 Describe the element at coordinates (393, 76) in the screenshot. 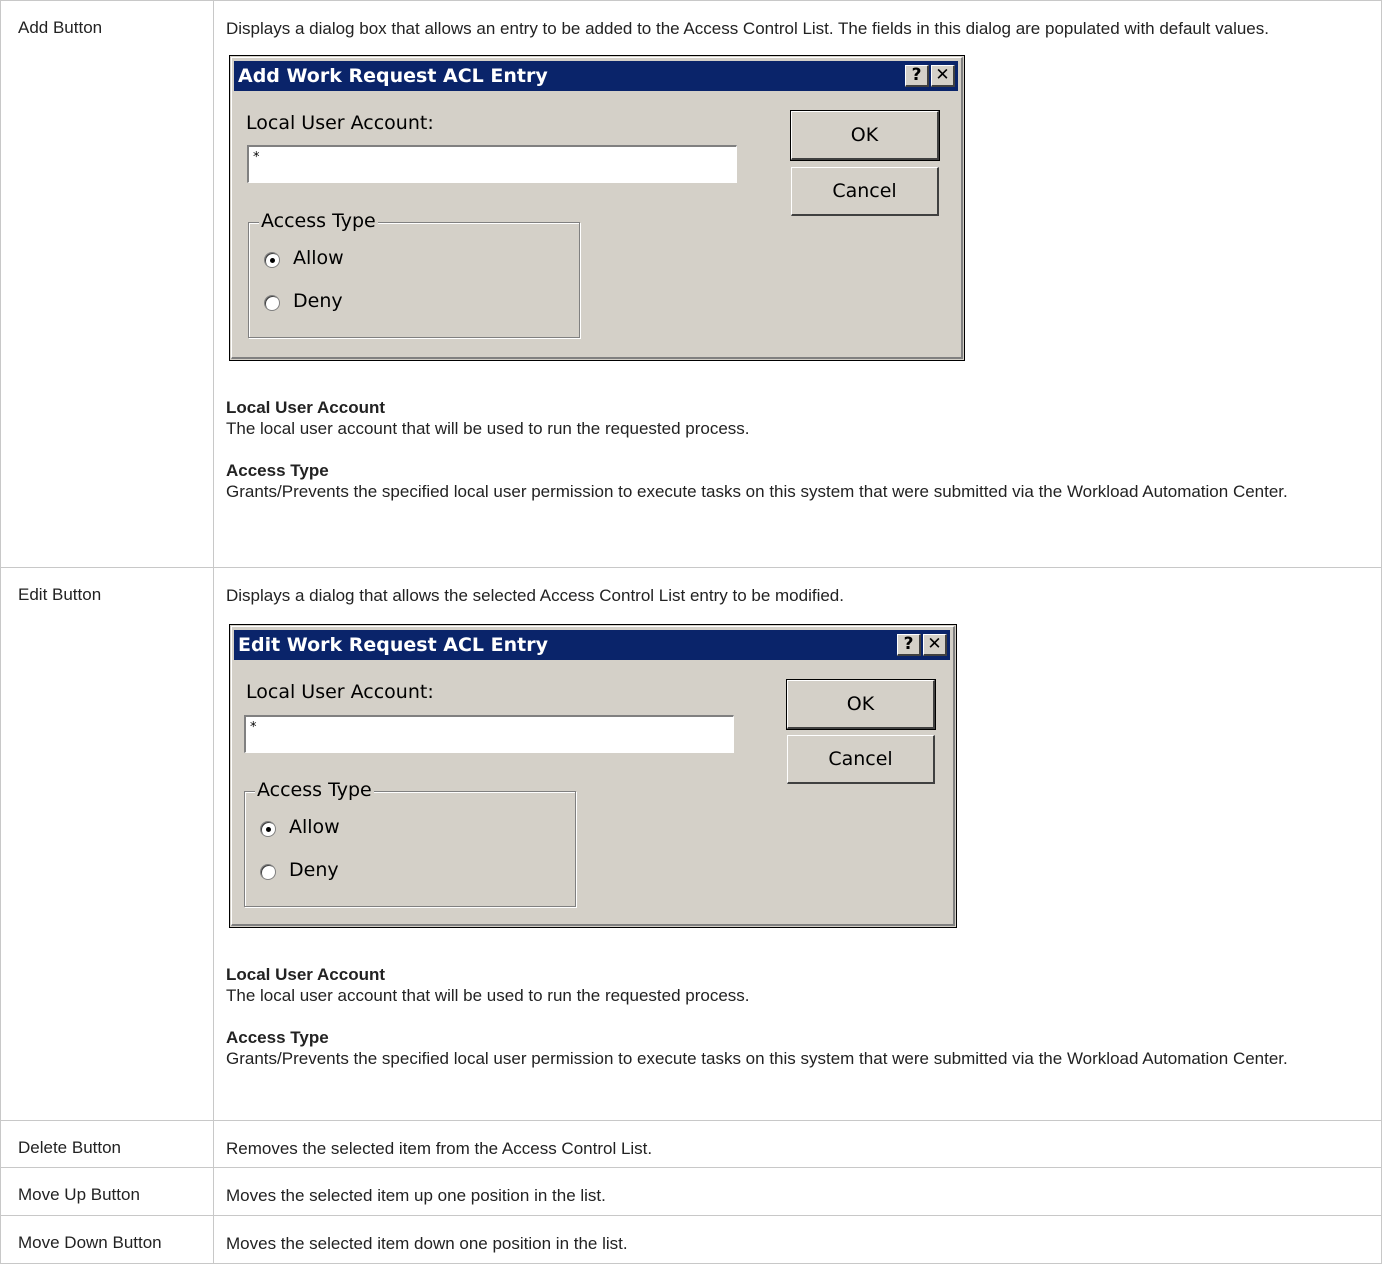

I see `dialog-title: Add Work Request ACL Entry` at that location.